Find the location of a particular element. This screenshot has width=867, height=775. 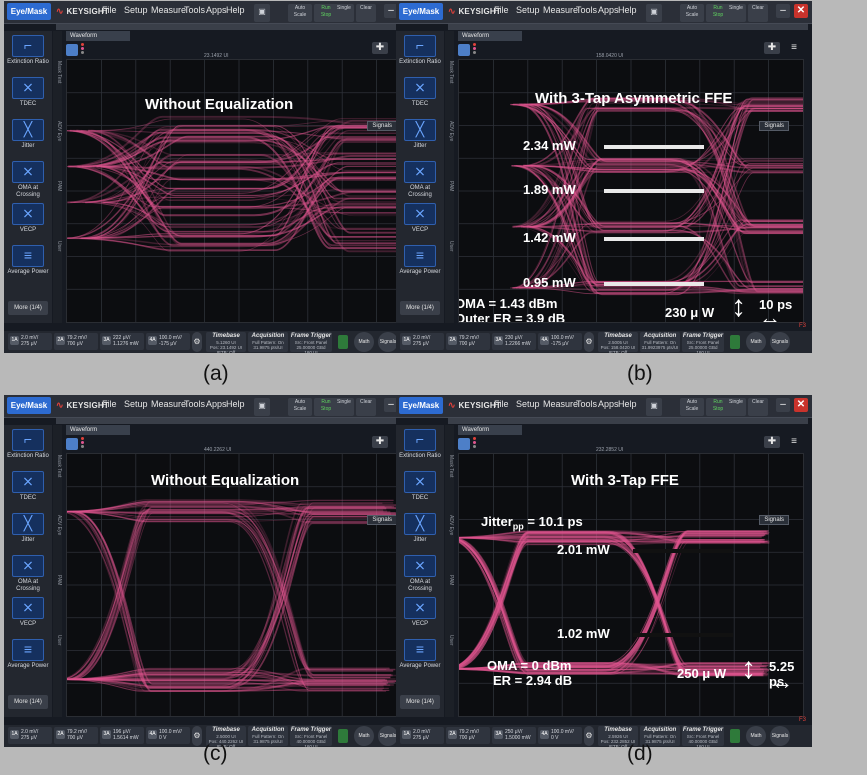

channel-3a-box: 3A 222 μV/1.1276 mW is located at coordinates (122, 341).